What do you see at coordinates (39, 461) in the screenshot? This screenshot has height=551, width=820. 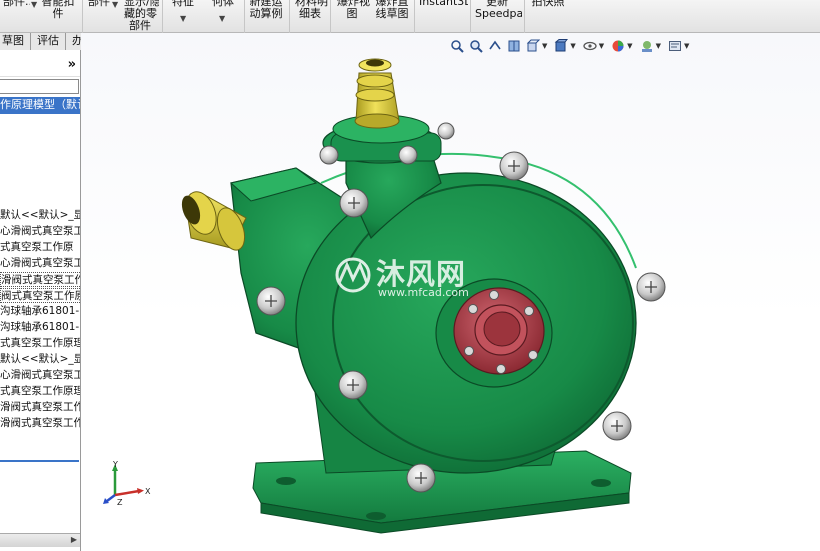 I see `tree-rollback-bar` at bounding box center [39, 461].